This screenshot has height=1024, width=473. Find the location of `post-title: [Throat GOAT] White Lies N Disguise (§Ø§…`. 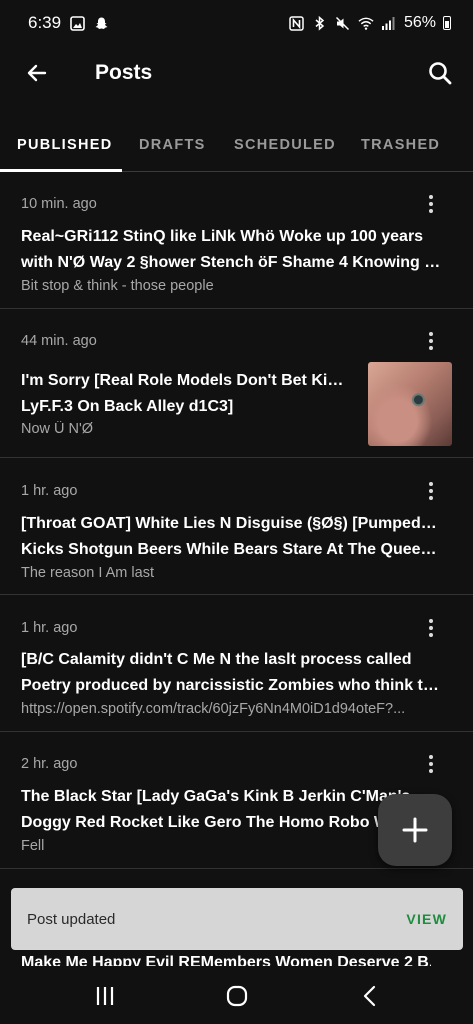

post-title: [Throat GOAT] White Lies N Disguise (§Ø§… is located at coordinates (231, 537).